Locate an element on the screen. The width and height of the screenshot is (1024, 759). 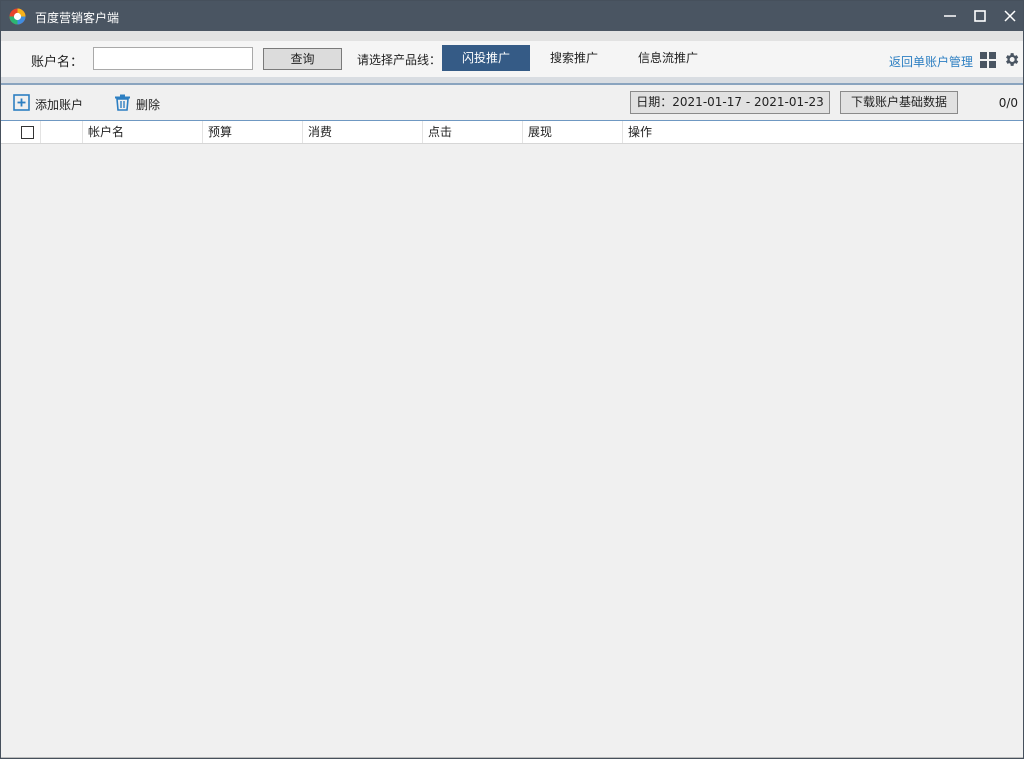
table-header: 帐户名 预算 消费 点击 展现 操作 is located at coordinates (512, 132).